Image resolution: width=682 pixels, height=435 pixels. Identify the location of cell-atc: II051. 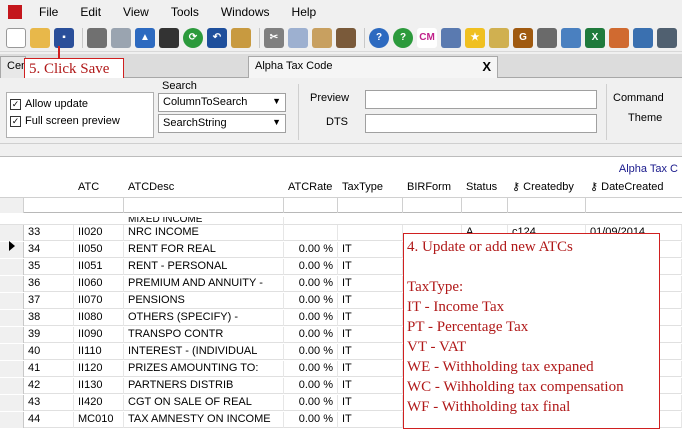
(99, 267).